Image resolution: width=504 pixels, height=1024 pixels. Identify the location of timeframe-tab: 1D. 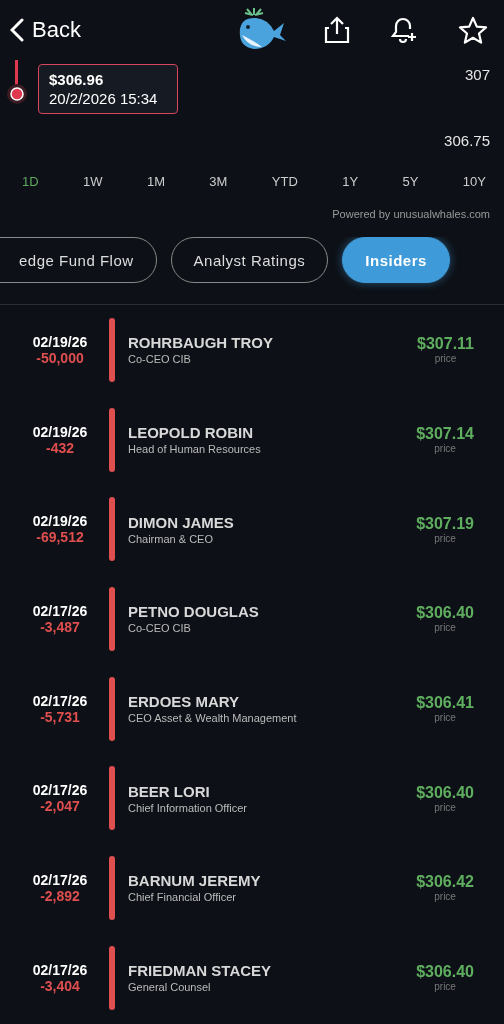
(30, 181).